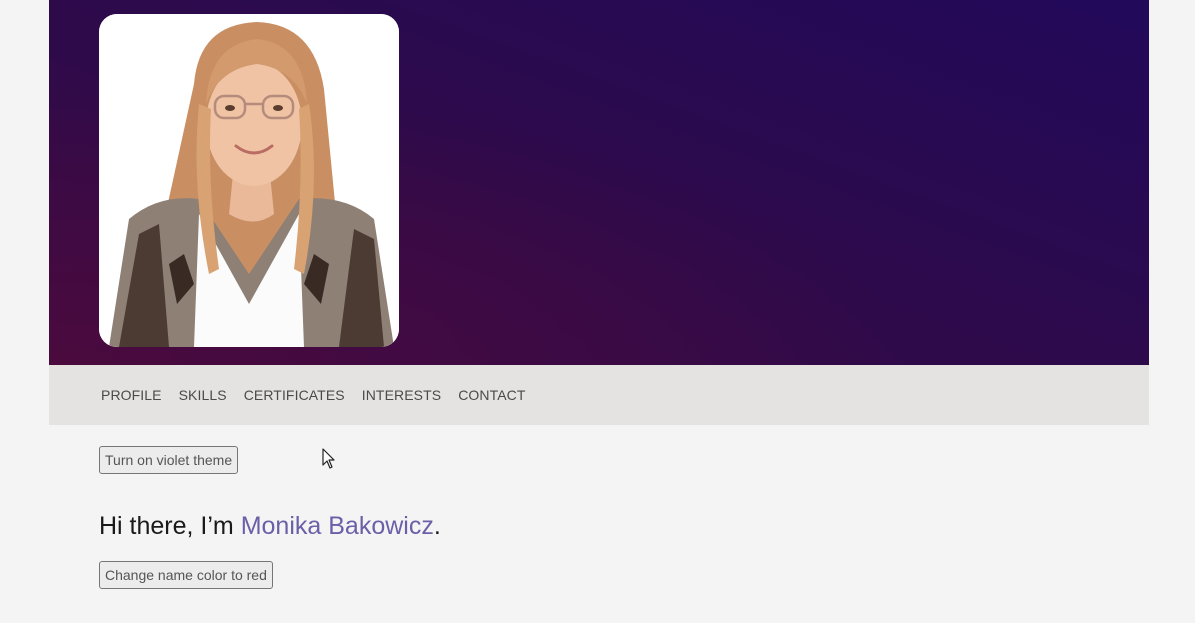 This screenshot has width=1195, height=623. What do you see at coordinates (131, 395) in the screenshot?
I see `nav-item-profile: PROFILE` at bounding box center [131, 395].